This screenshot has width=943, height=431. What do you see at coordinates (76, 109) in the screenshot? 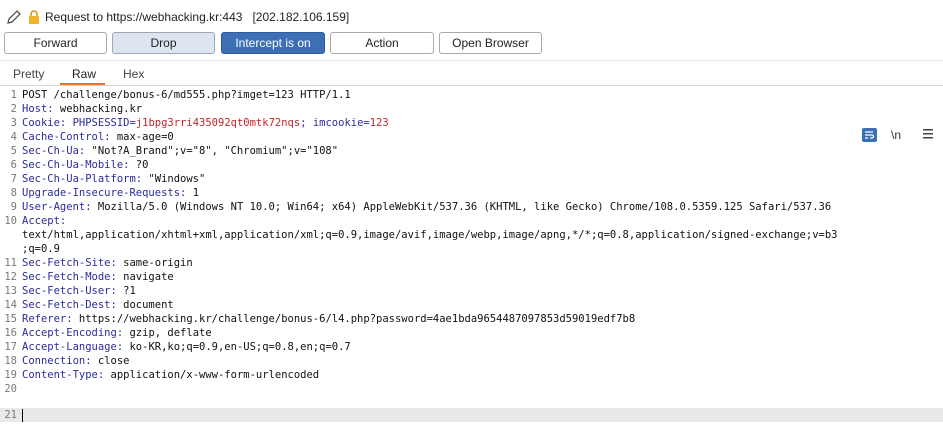
I see `header-line: 2 Host: webhacking.kr` at bounding box center [76, 109].